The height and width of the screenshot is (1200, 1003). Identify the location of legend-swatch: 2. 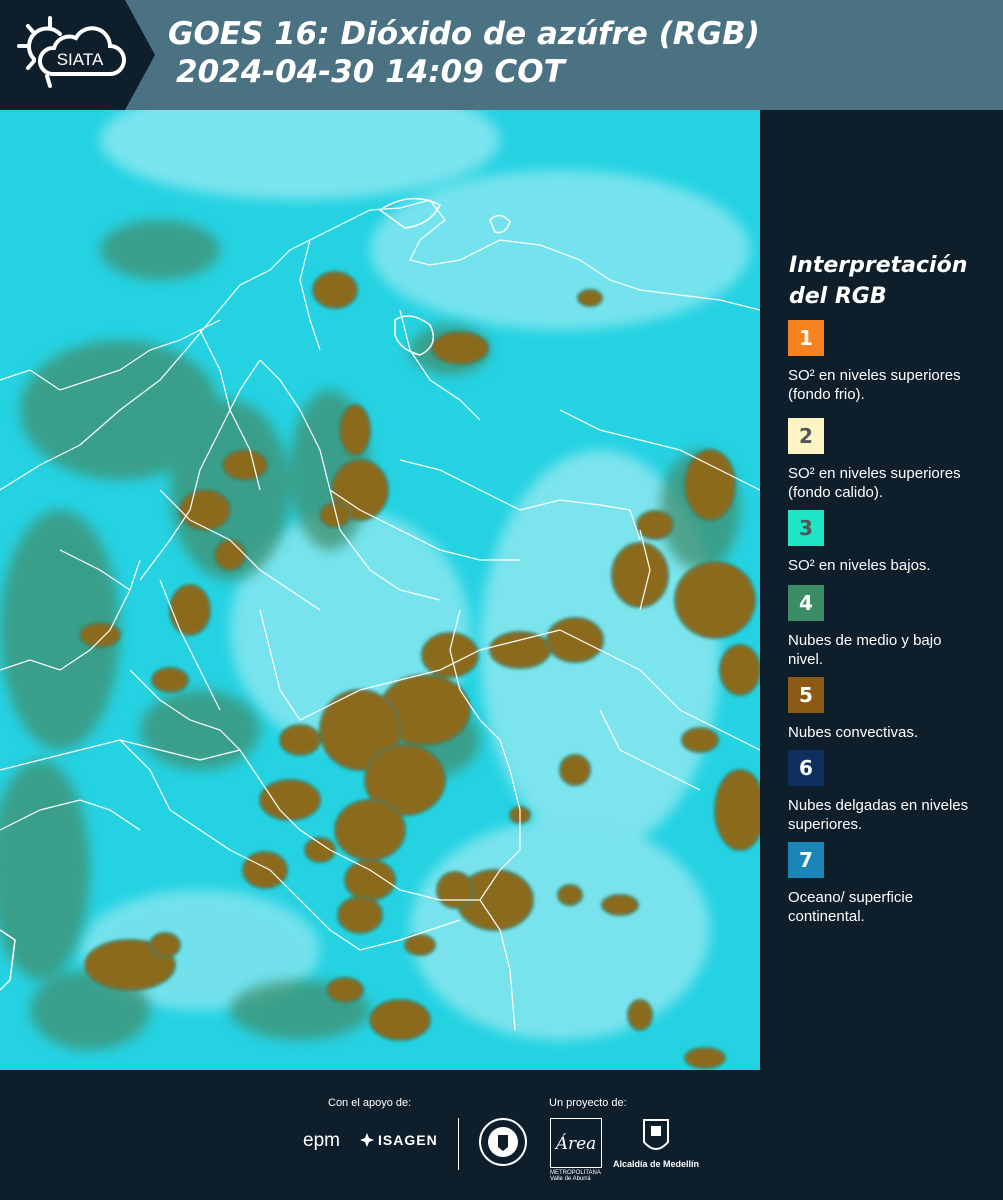
(806, 436).